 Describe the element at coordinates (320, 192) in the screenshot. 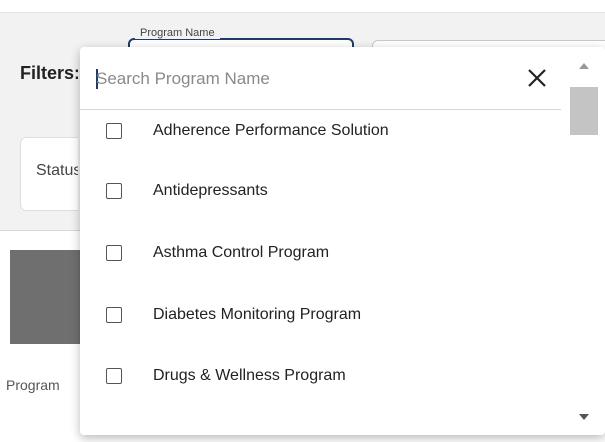

I see `list-item: Antidepressants` at that location.